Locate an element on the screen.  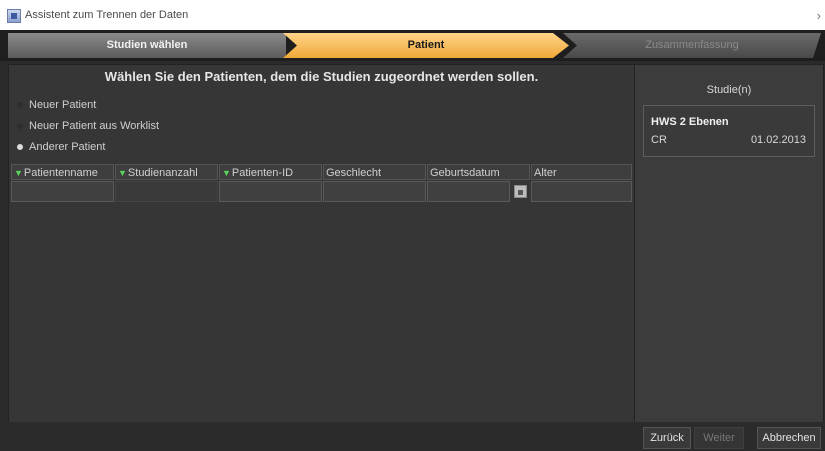
radio-neuer-patient-worklist: Neuer Patient aus Worklist is located at coordinates (88, 126).